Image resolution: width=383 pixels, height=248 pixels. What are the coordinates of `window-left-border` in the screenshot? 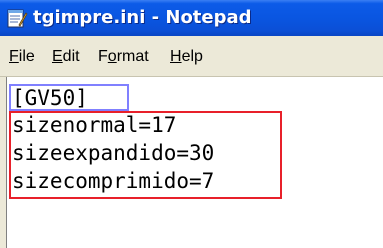 It's located at (3, 162).